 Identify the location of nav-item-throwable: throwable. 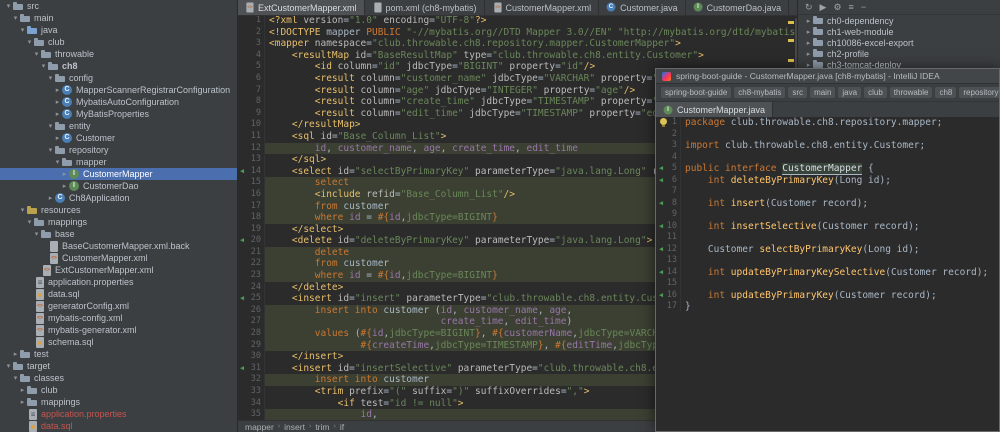
(911, 92).